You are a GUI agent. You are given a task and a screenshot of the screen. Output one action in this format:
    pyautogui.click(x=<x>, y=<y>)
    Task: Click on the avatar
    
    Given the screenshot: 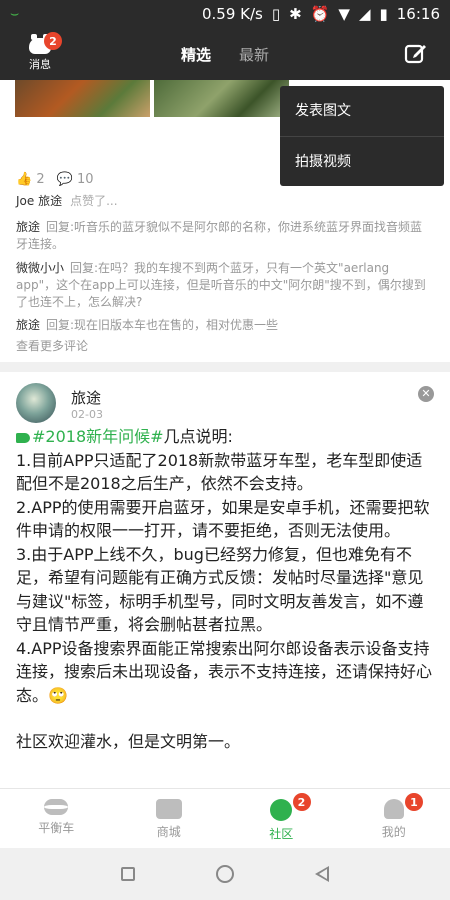 What is the action you would take?
    pyautogui.click(x=36, y=403)
    